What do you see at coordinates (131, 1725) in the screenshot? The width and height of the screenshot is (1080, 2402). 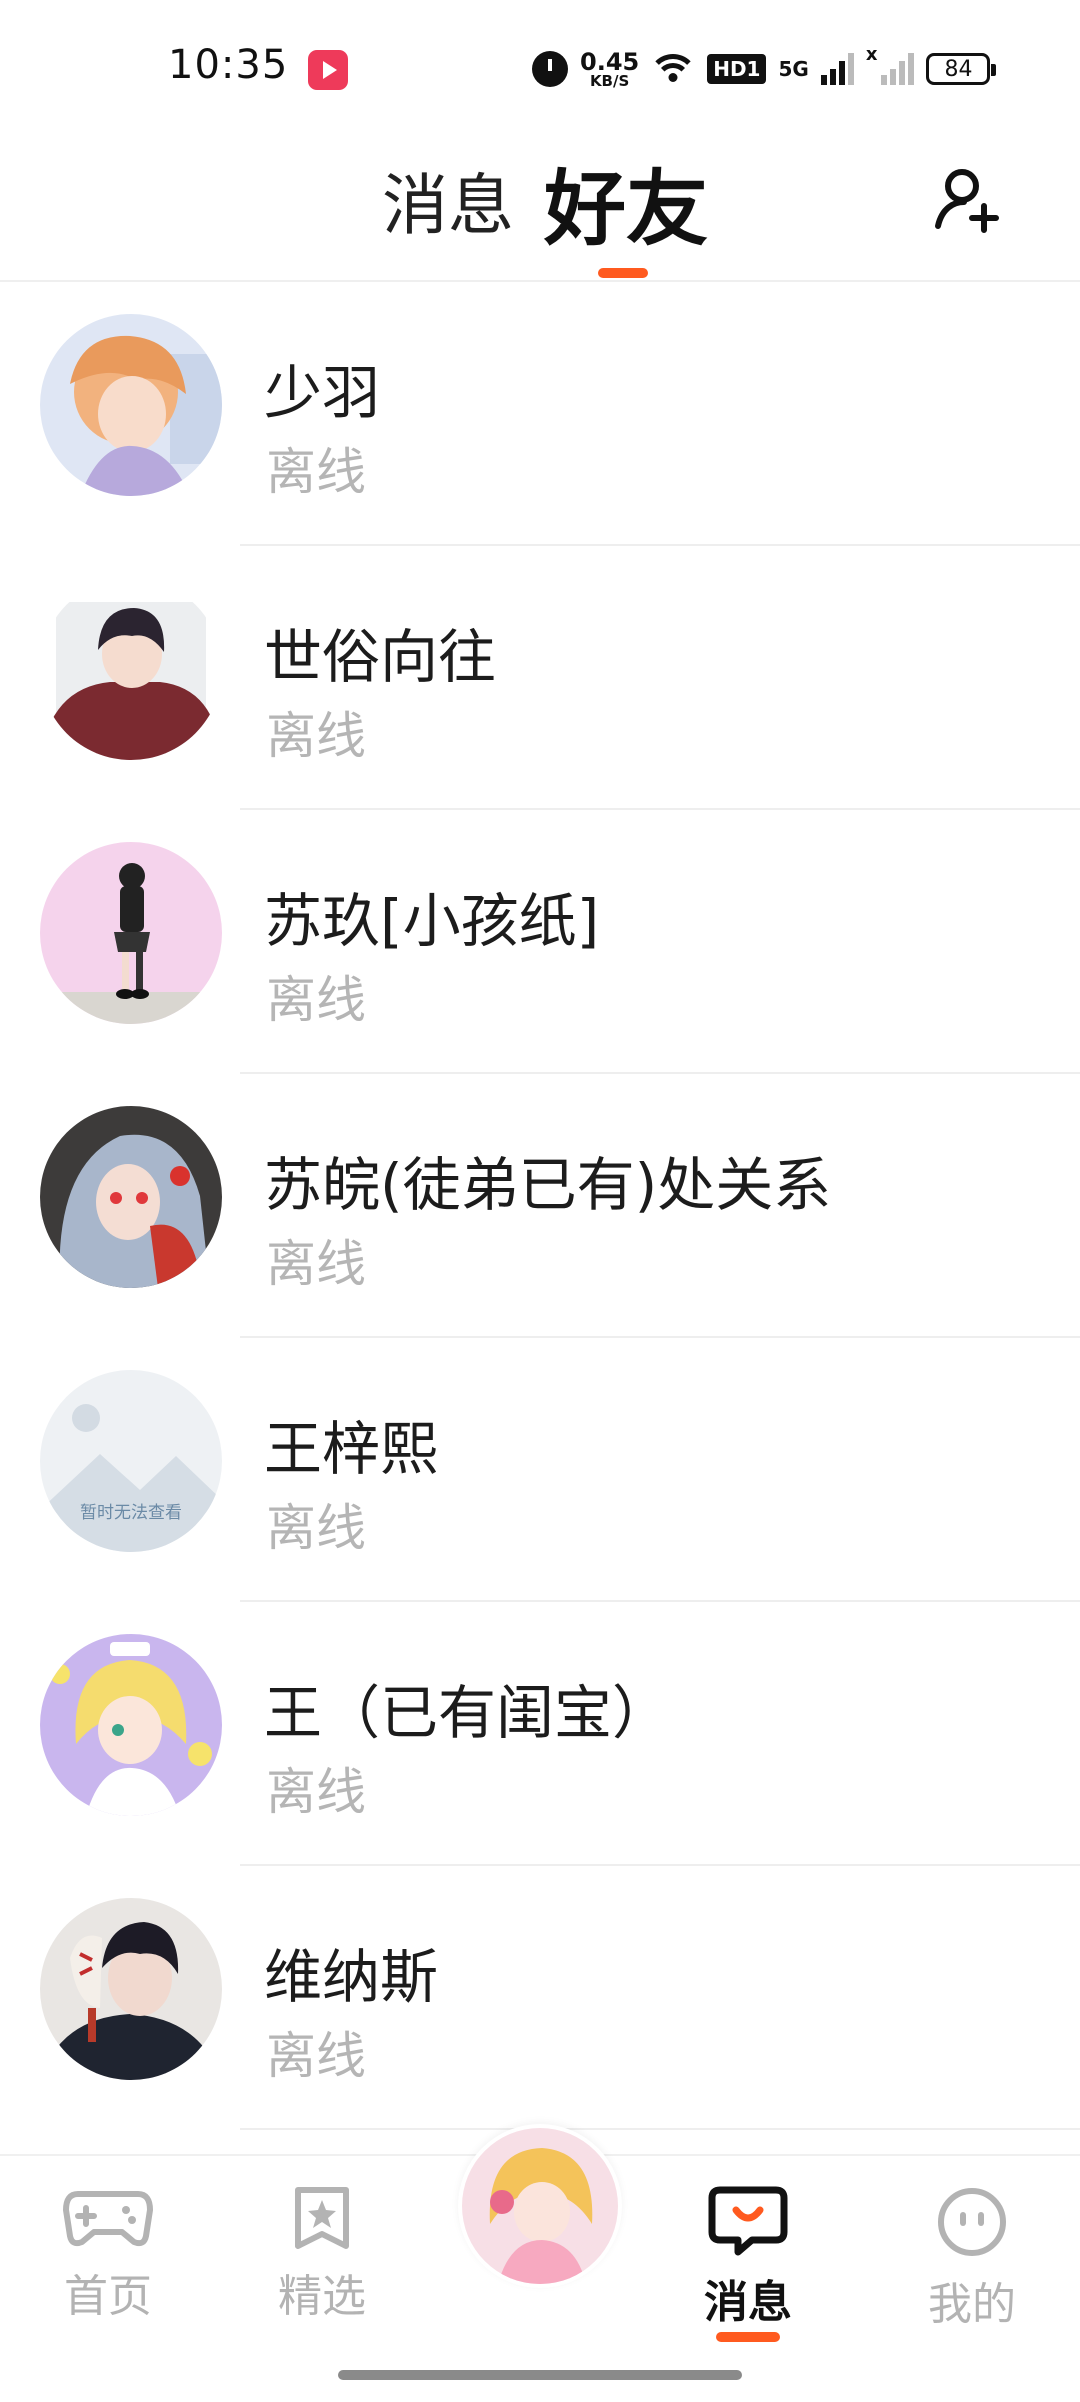 I see `avatar-anime-girl-yellow` at bounding box center [131, 1725].